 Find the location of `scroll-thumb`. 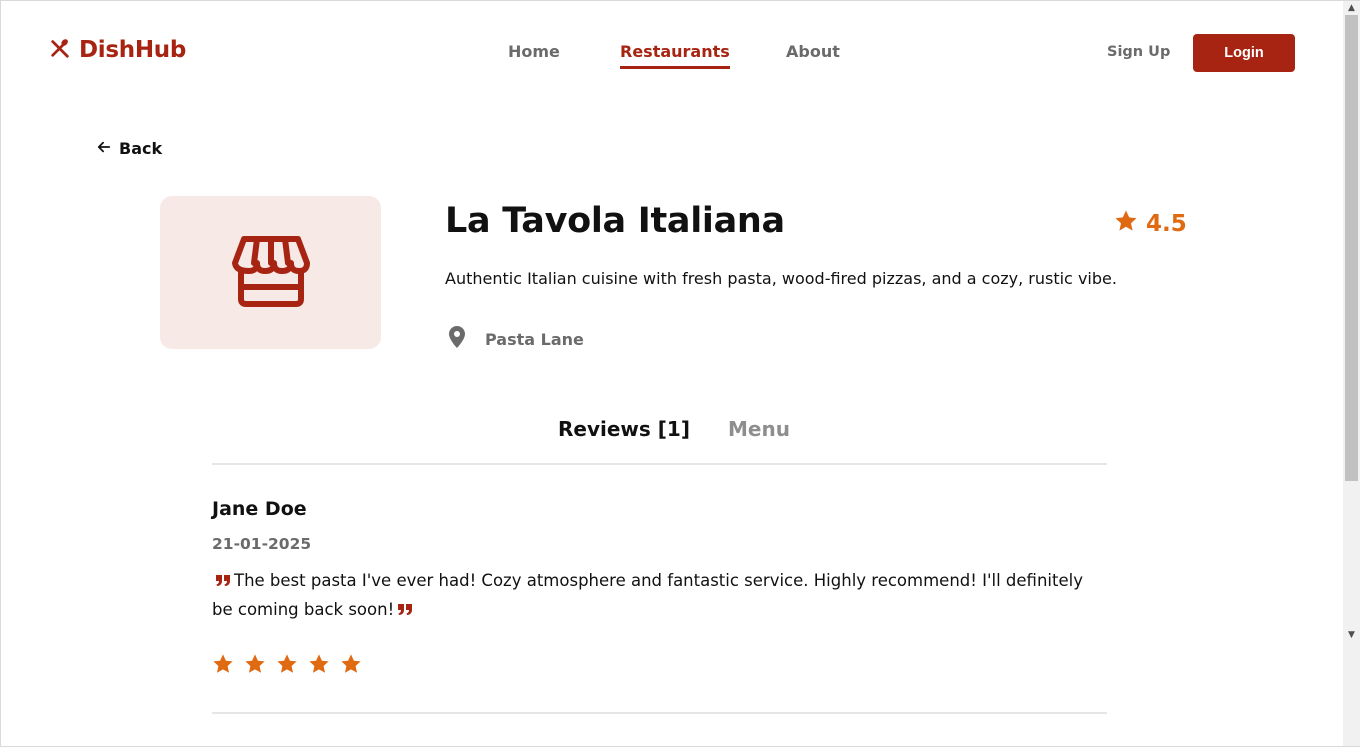

scroll-thumb is located at coordinates (1351, 248).